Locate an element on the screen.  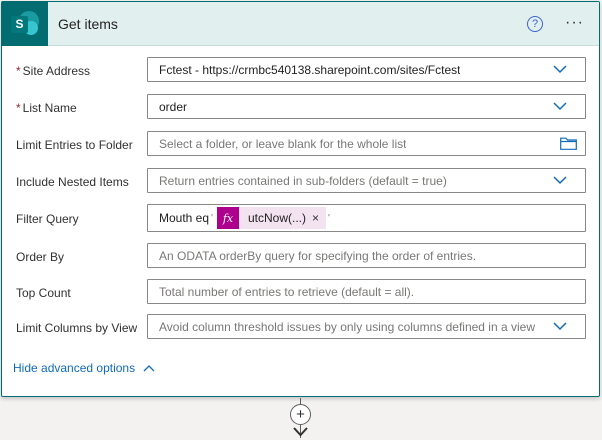
site-address-label: * Site Address is located at coordinates (53, 71).